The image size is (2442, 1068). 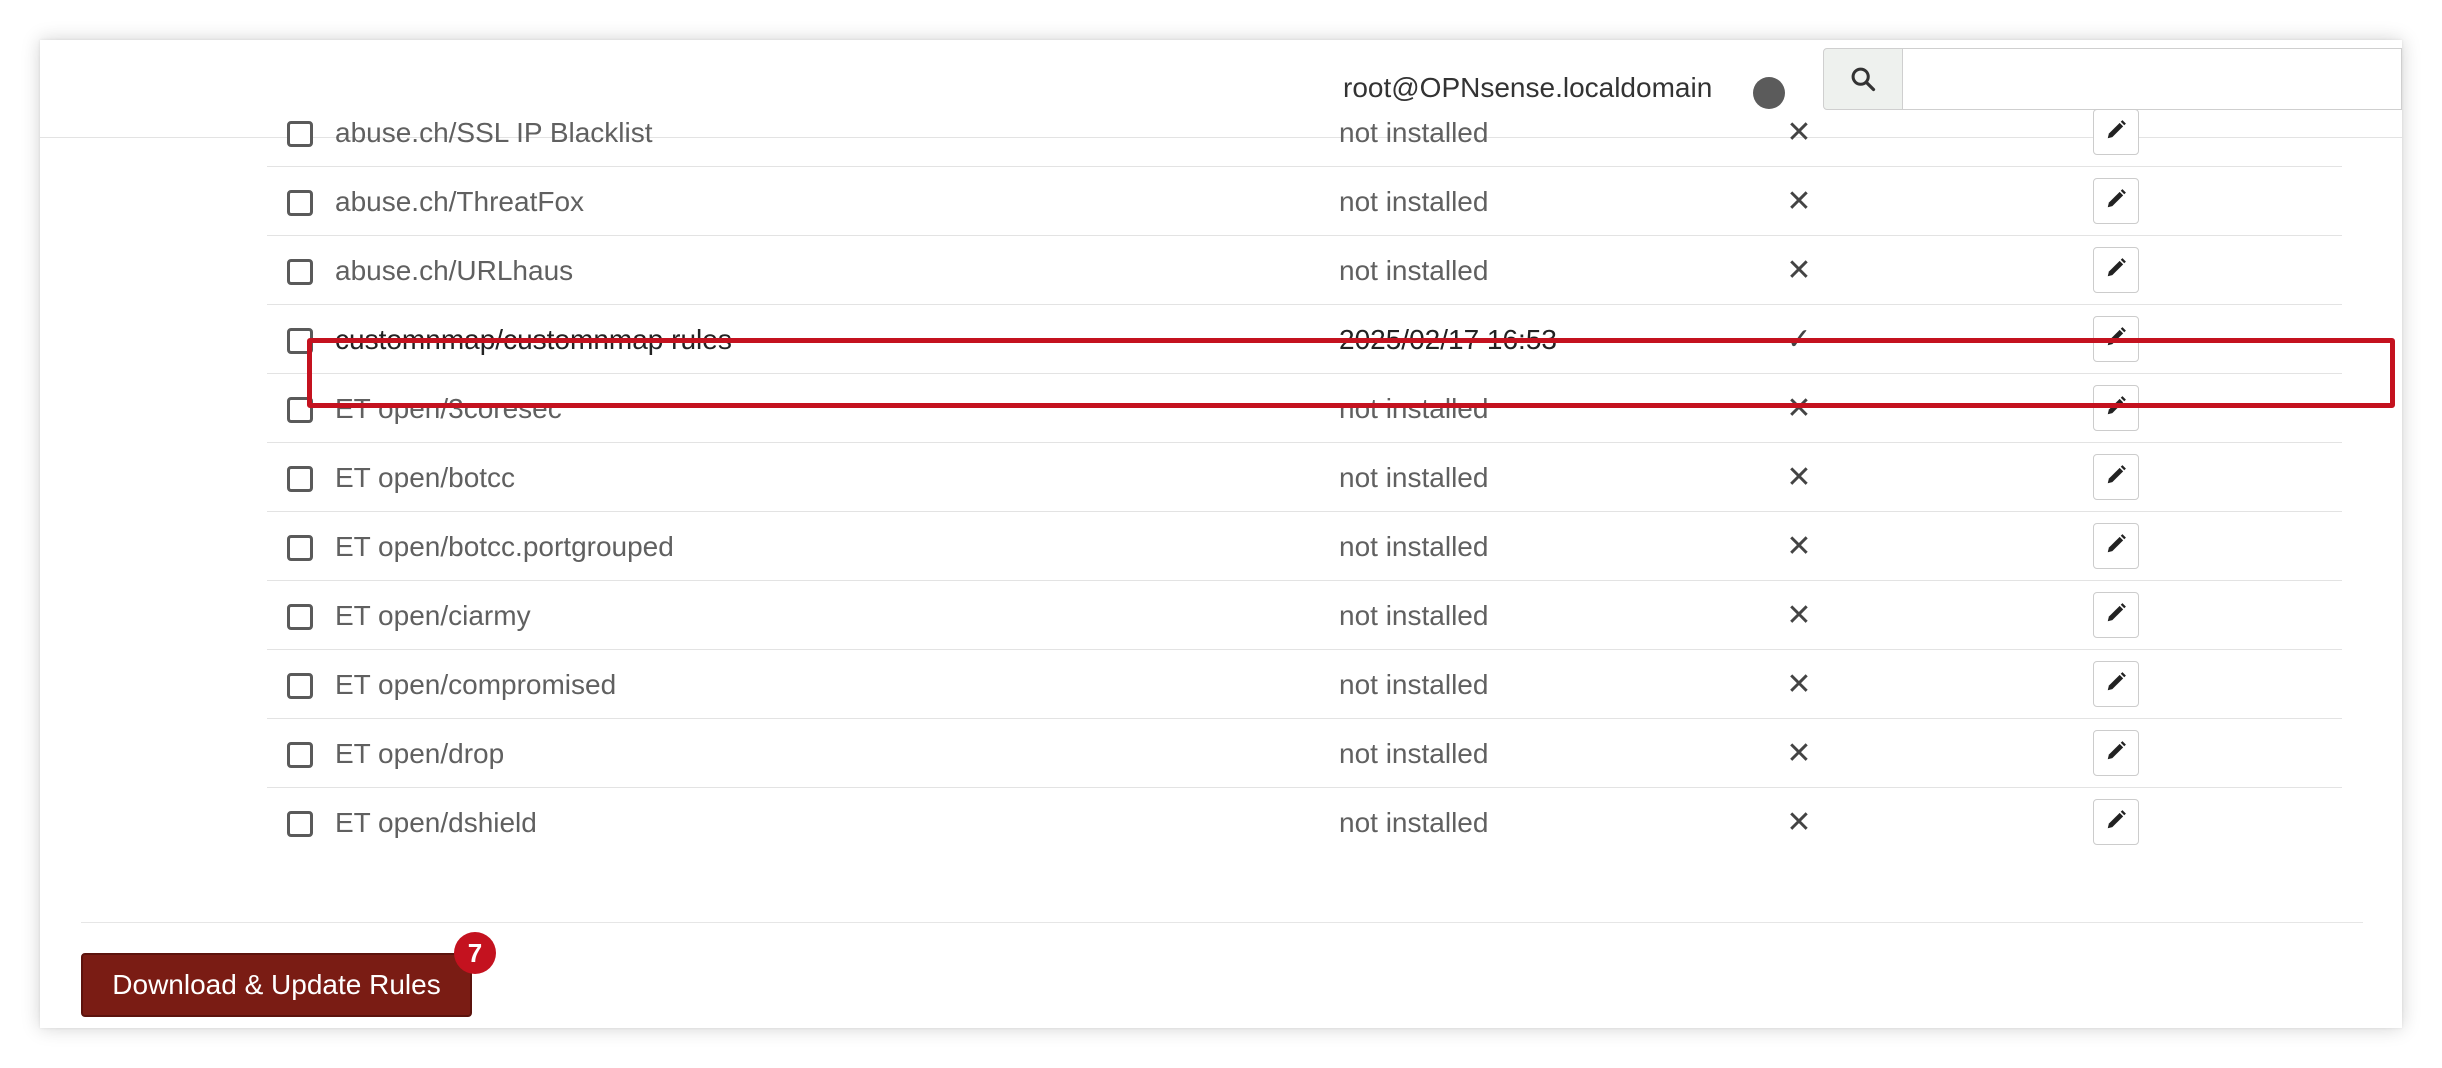 I want to click on download-update-rules-button: Download & Update Rules, so click(x=276, y=985).